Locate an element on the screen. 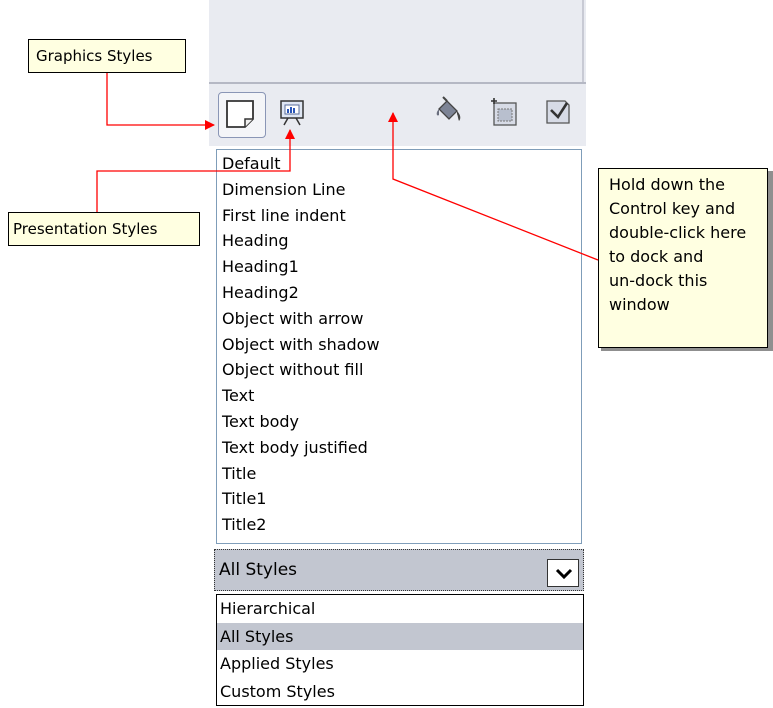  graphics-styles-arrow is located at coordinates (160, 101).